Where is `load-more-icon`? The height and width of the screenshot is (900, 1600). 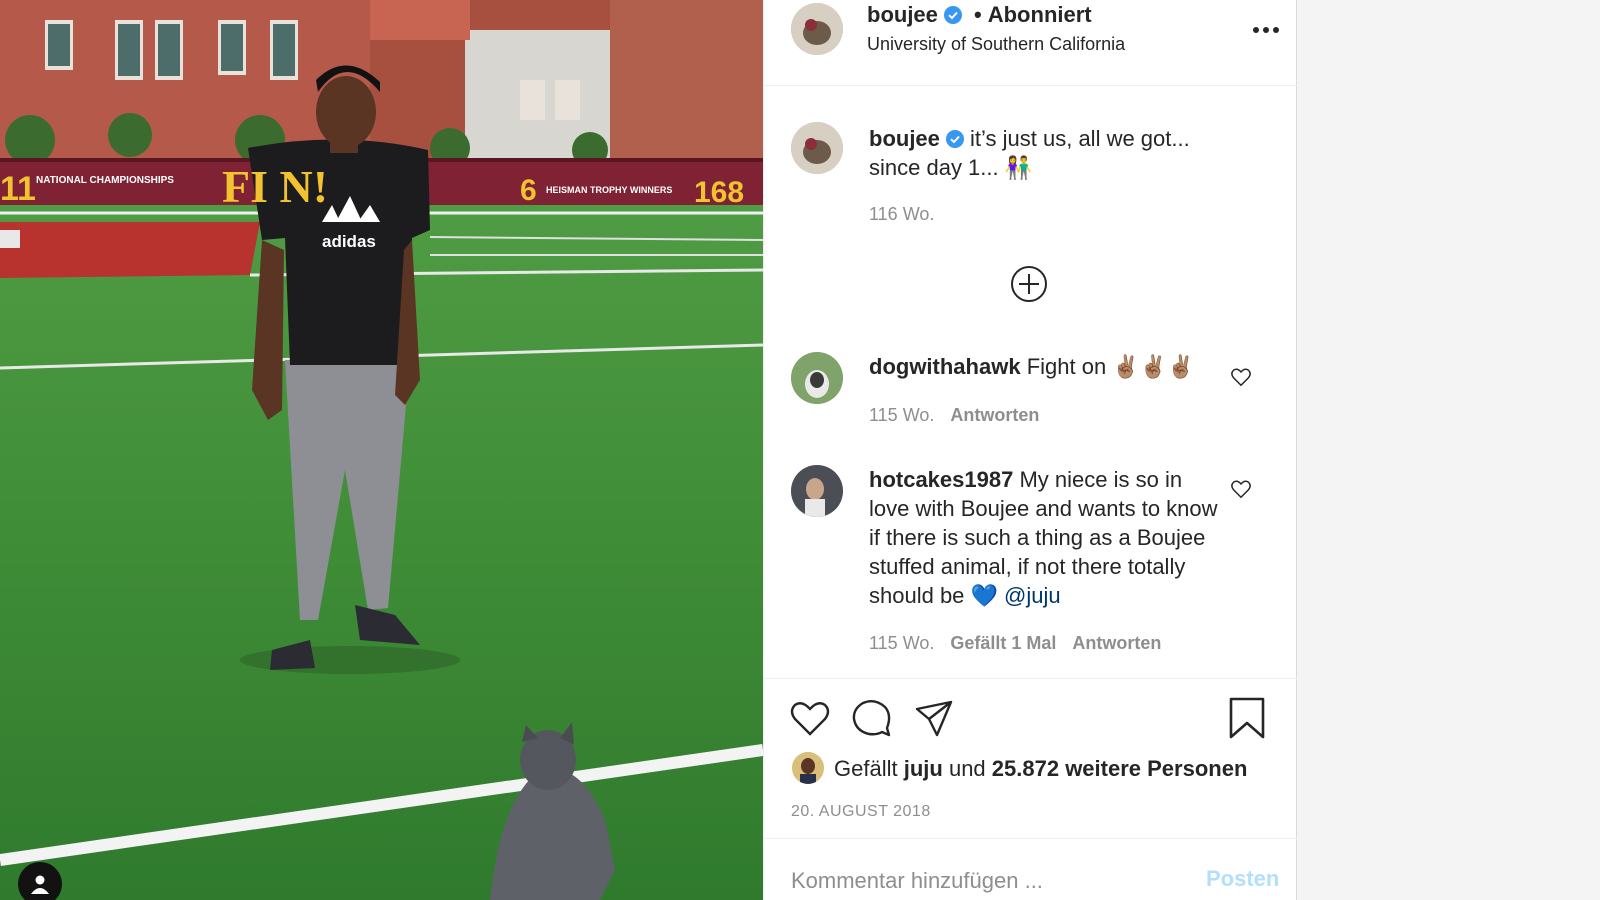
load-more-icon is located at coordinates (1029, 284).